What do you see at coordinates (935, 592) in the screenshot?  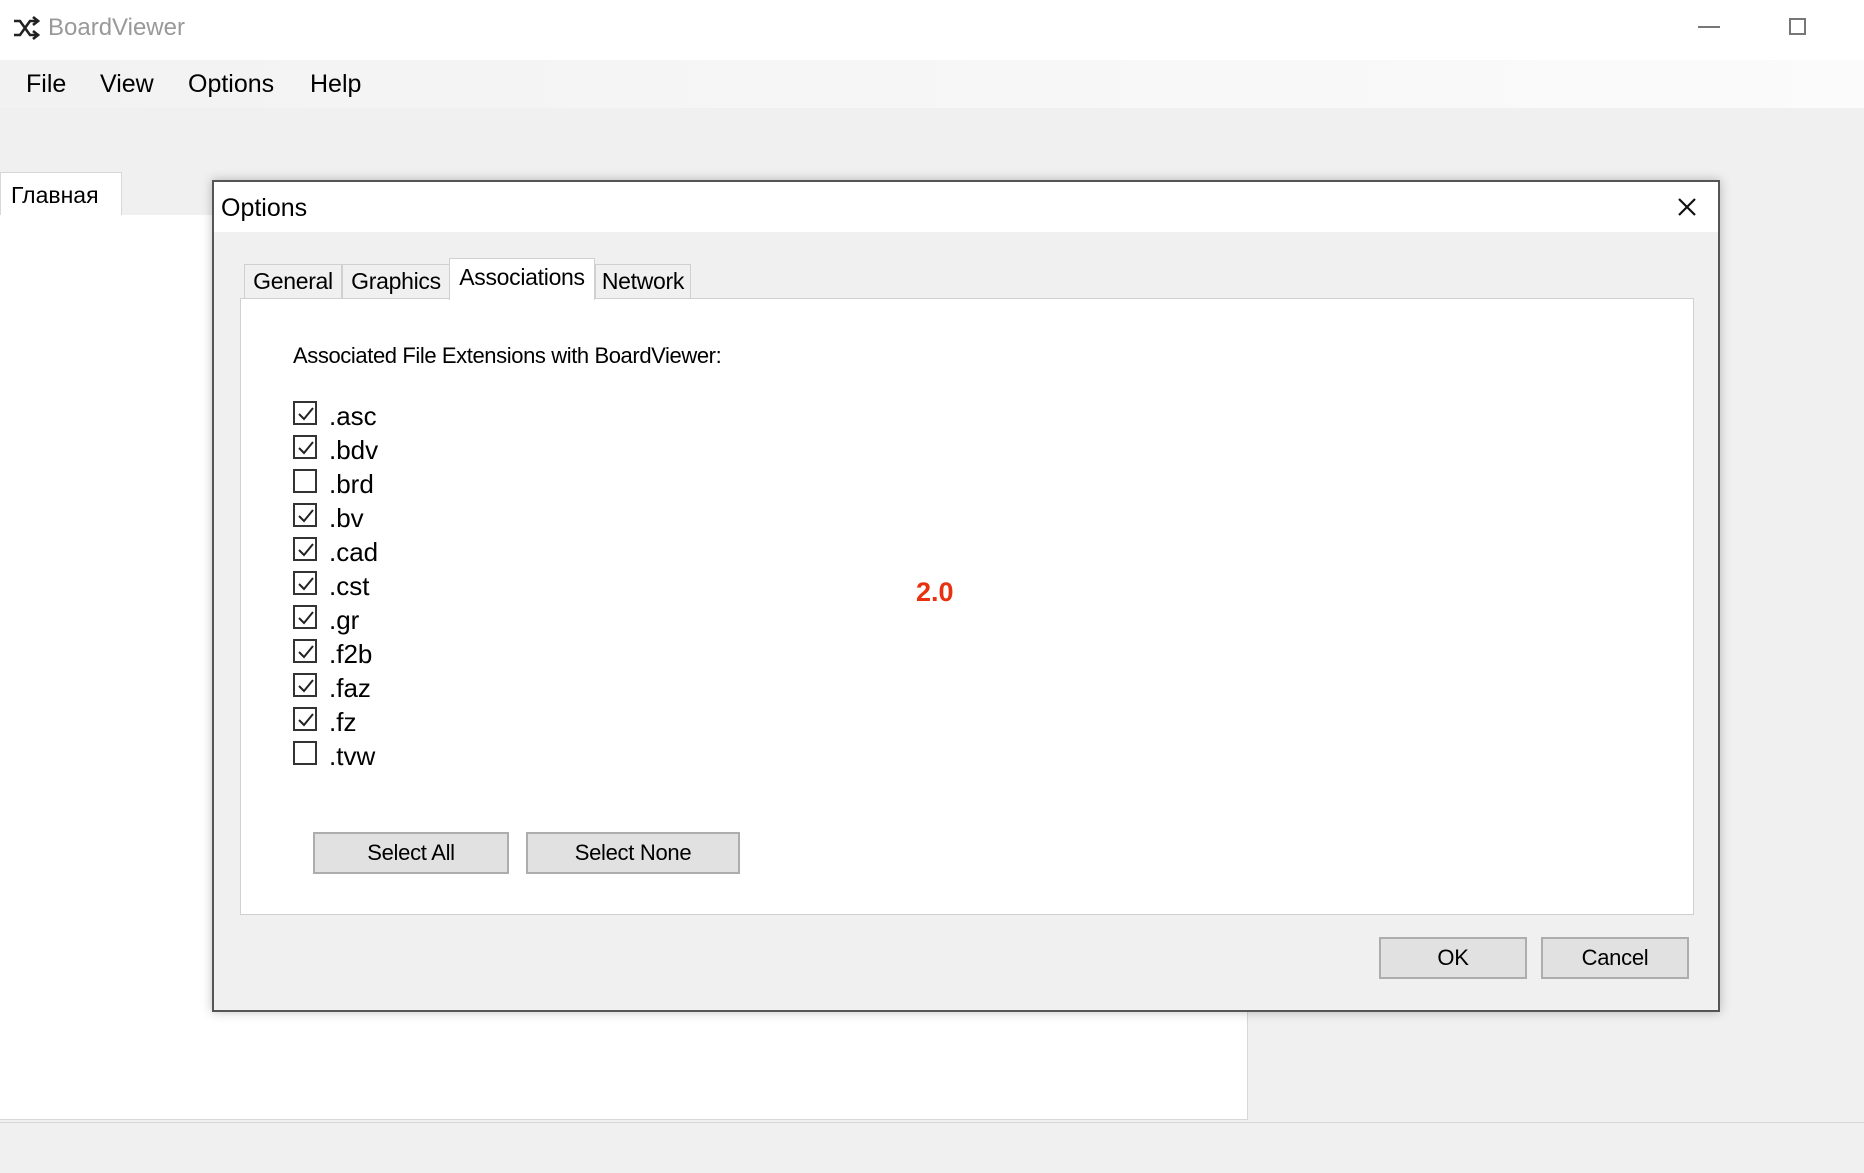 I see `version-label: 2.0` at bounding box center [935, 592].